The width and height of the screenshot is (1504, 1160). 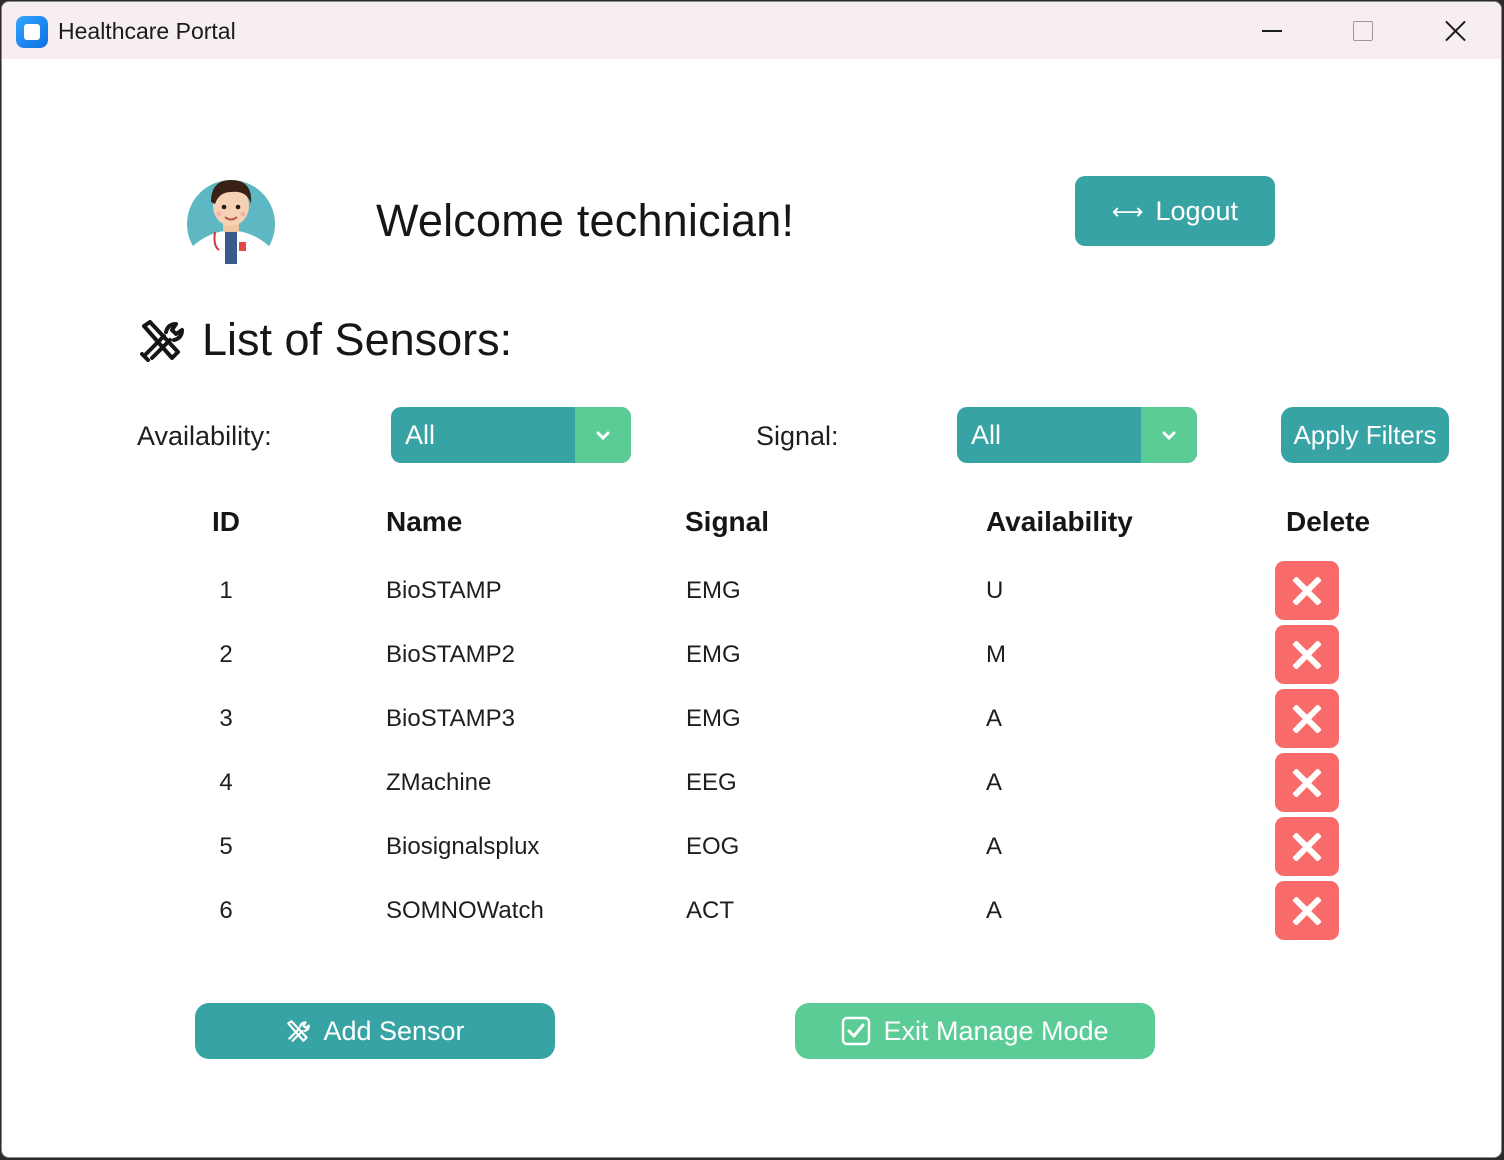 What do you see at coordinates (751, 913) in the screenshot?
I see `table-row: 6 SOMNOWatch ACT A` at bounding box center [751, 913].